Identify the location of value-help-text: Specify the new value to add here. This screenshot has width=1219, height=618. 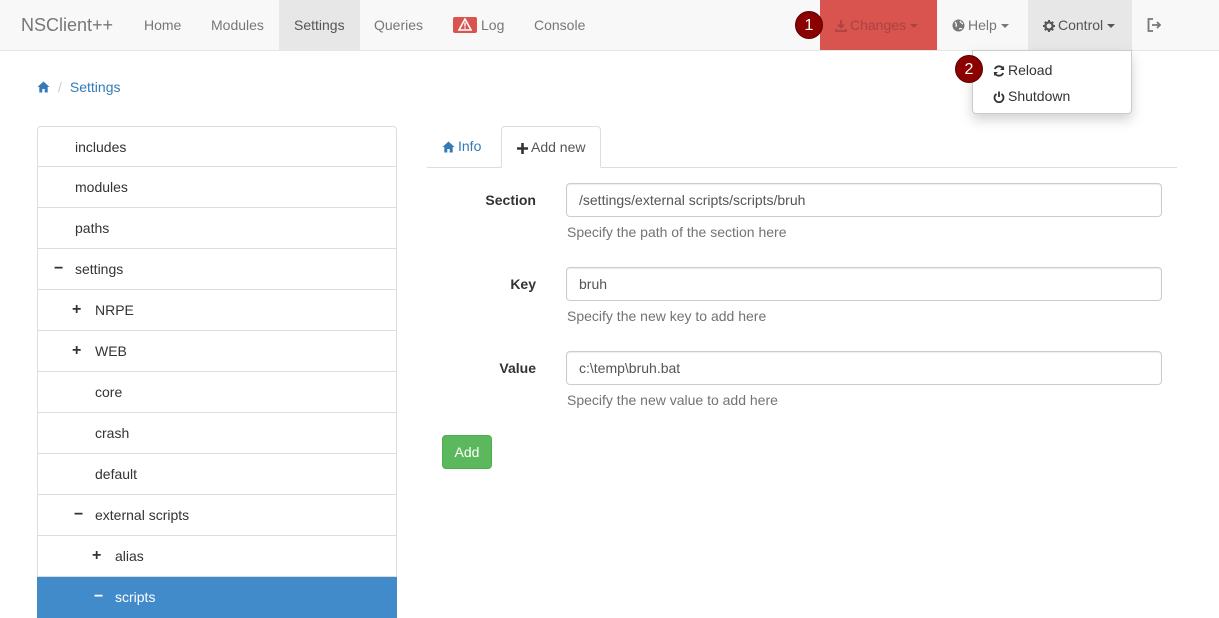
(672, 400).